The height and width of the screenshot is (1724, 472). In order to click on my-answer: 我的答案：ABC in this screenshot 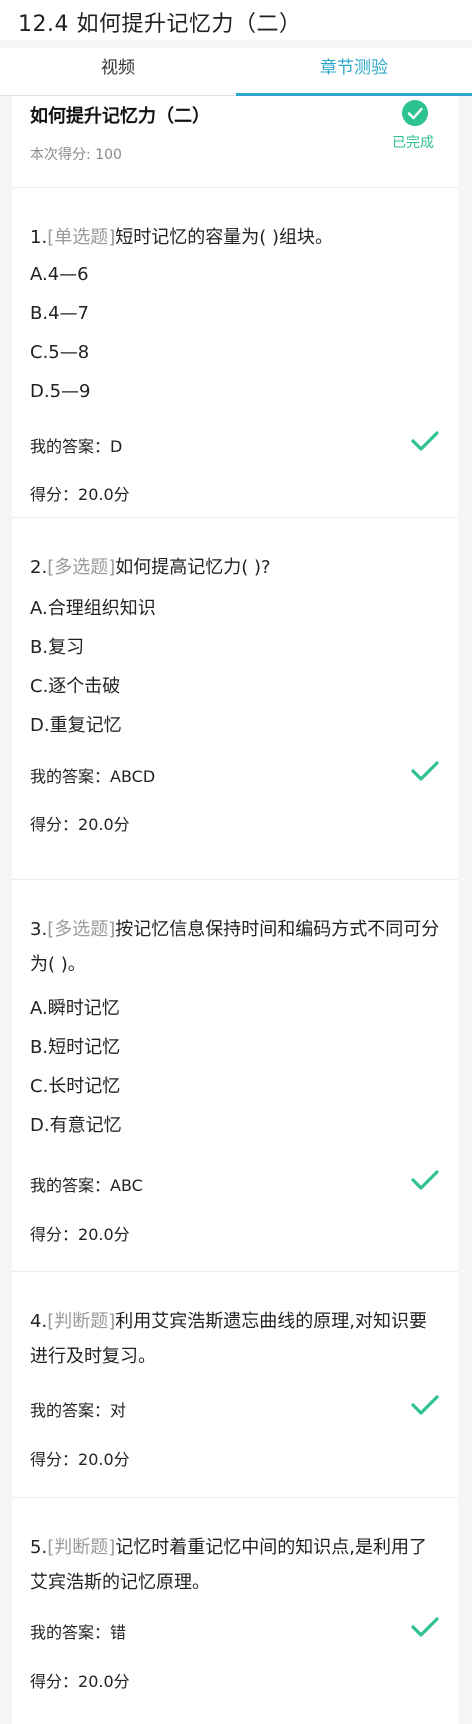, I will do `click(86, 1184)`.